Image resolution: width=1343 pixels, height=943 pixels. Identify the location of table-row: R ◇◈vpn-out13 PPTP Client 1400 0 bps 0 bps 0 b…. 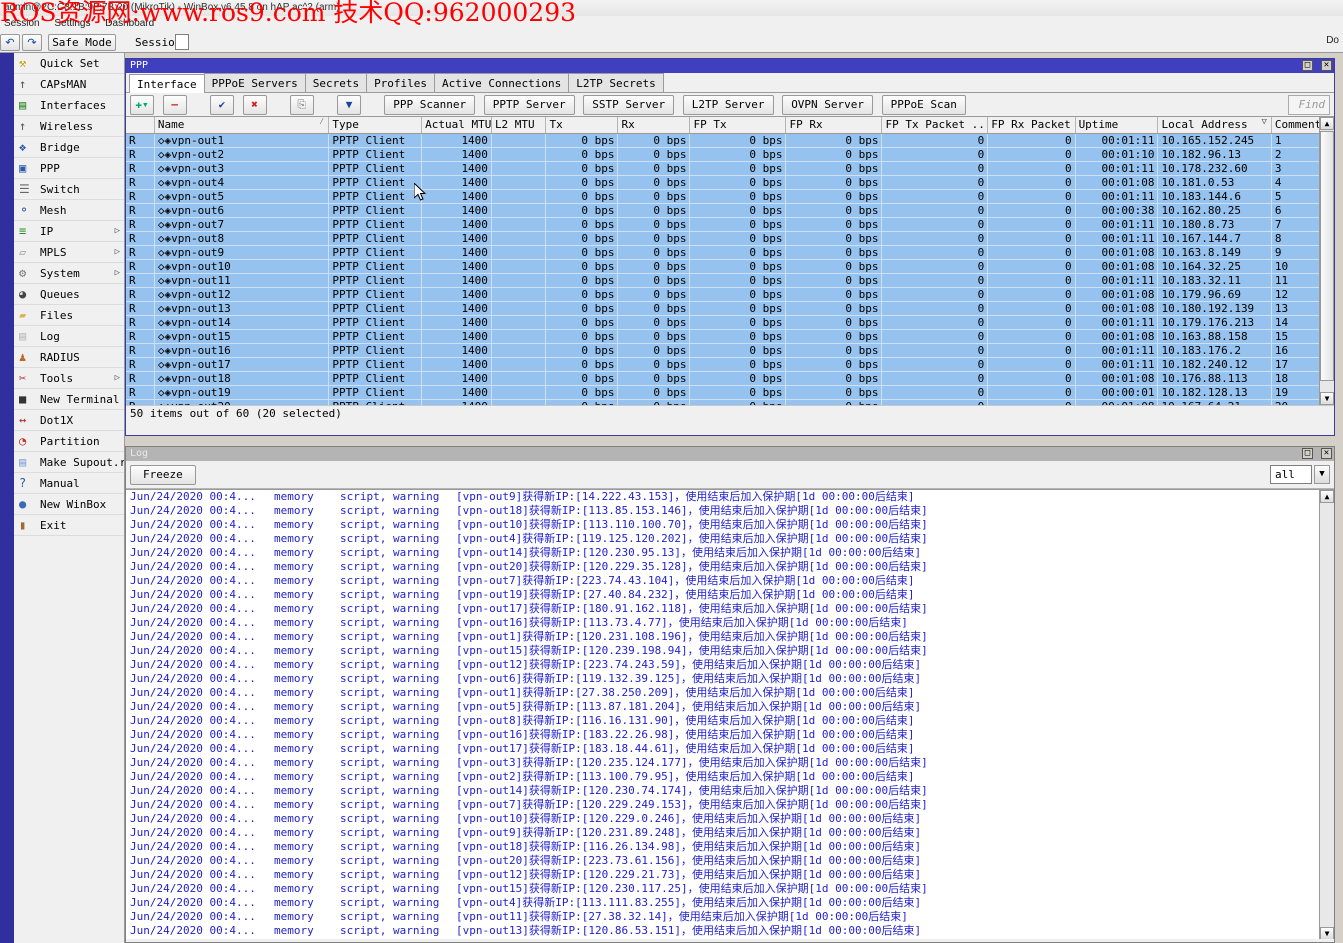
(723, 308).